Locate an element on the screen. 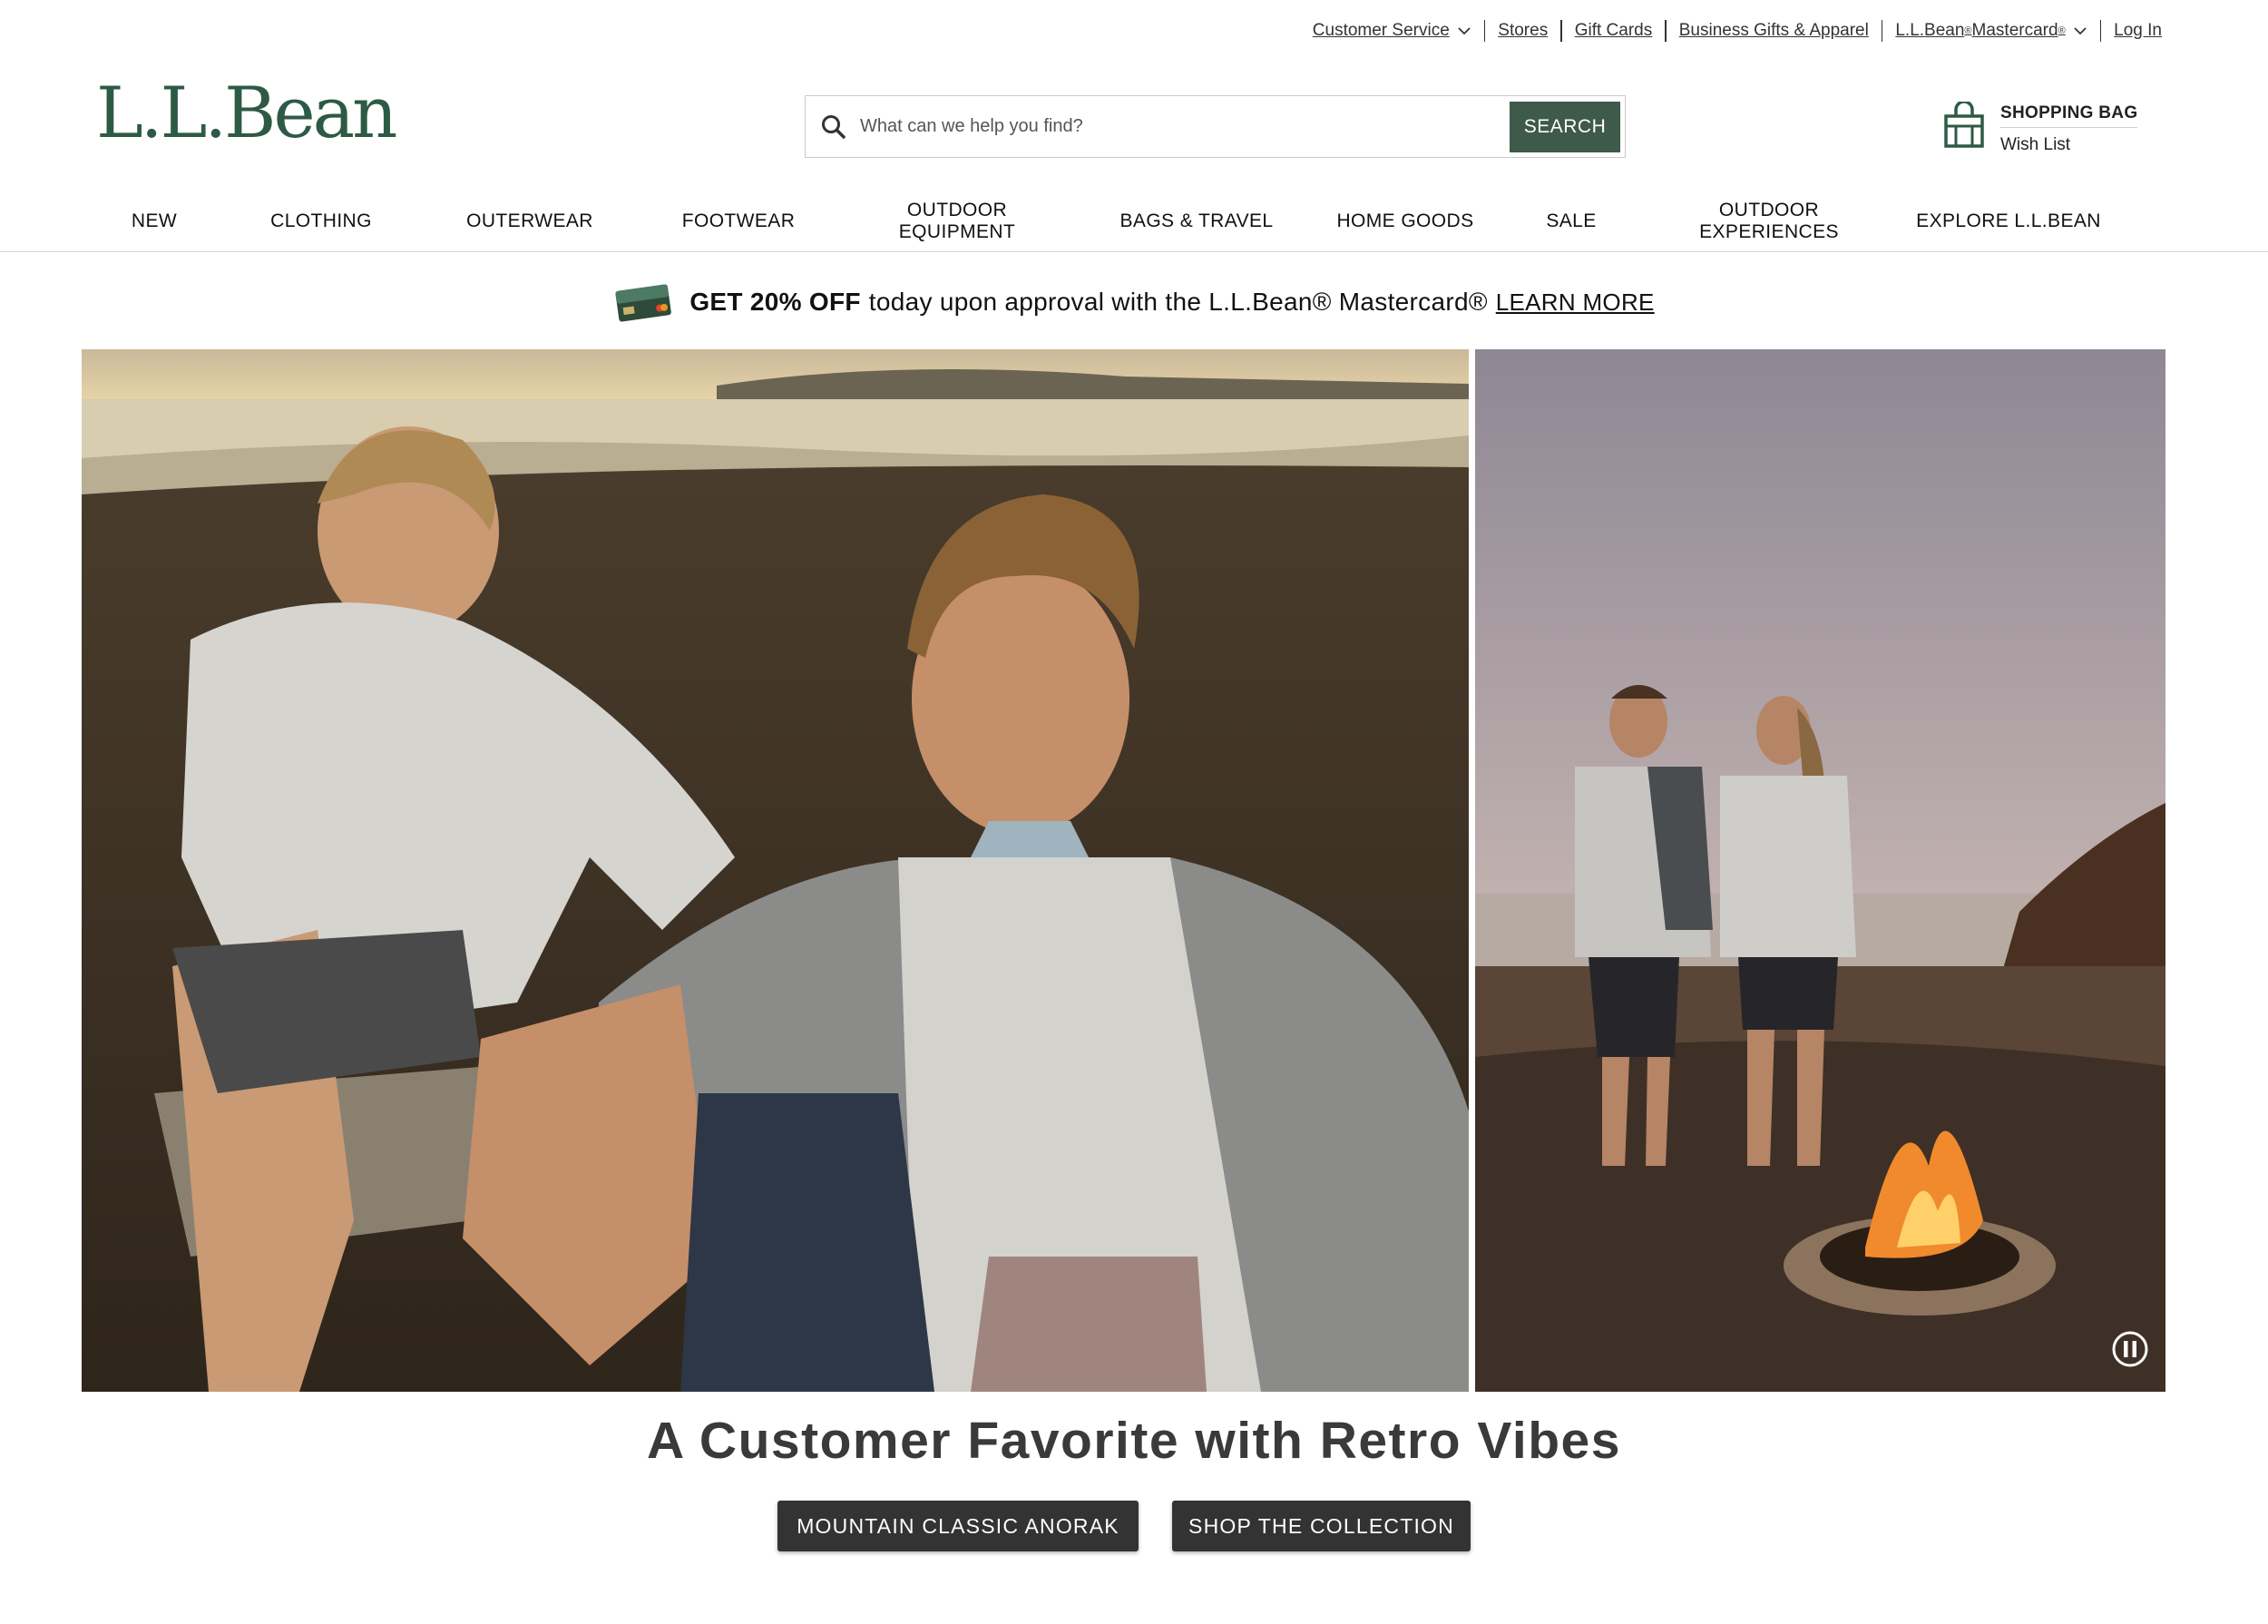  nav-item-outdoor-equipment: OUTDOOR EQUIPMENT is located at coordinates (957, 221).